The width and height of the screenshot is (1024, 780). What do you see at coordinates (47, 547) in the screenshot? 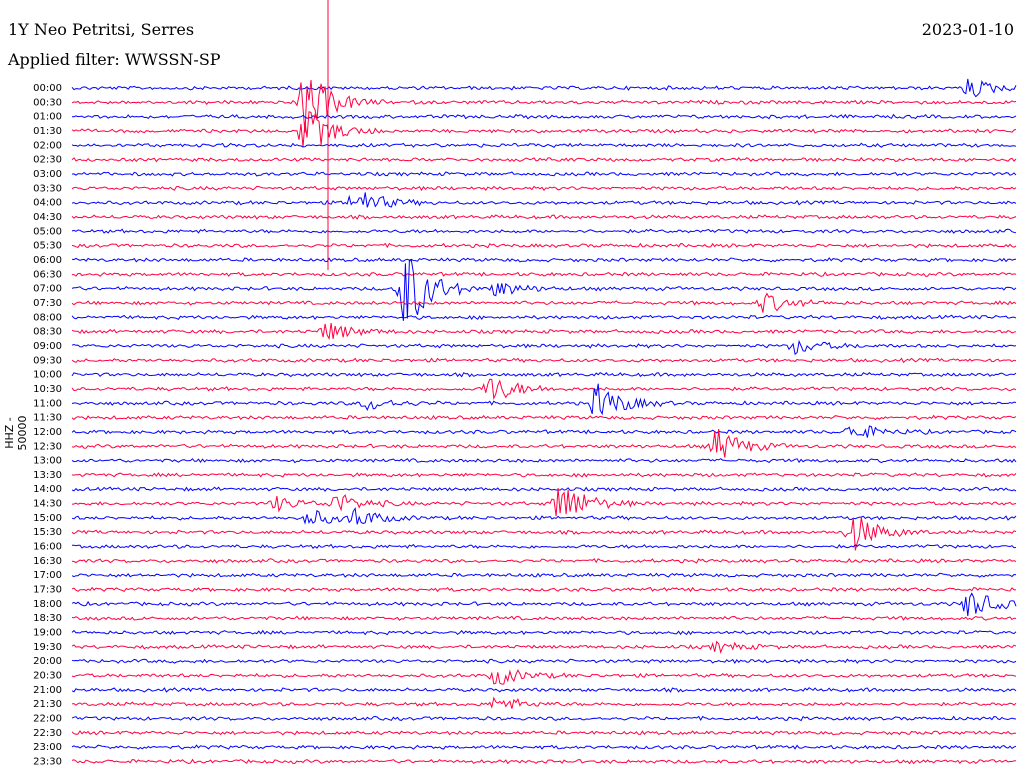
I see `row-label: 16:00` at bounding box center [47, 547].